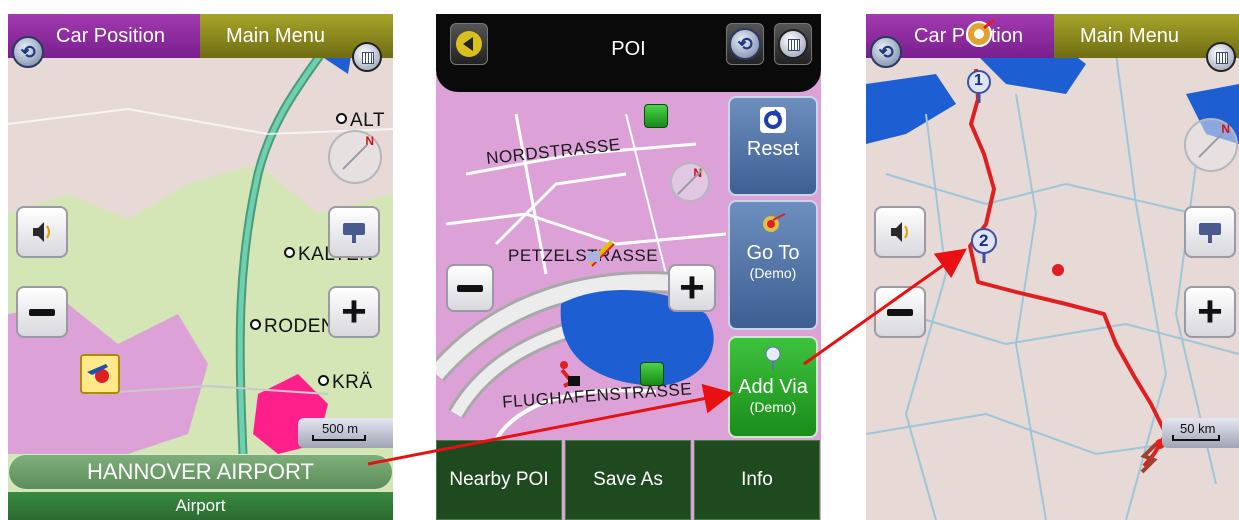 This screenshot has height=520, width=1239. What do you see at coordinates (773, 120) in the screenshot?
I see `reset-icon` at bounding box center [773, 120].